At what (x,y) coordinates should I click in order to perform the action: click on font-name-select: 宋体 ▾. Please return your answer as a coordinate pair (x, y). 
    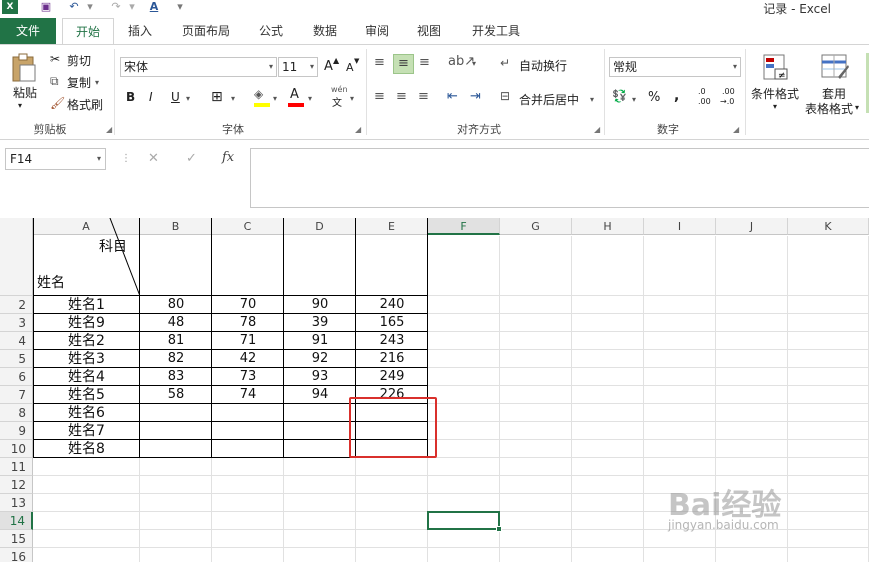
    Looking at the image, I should click on (198, 67).